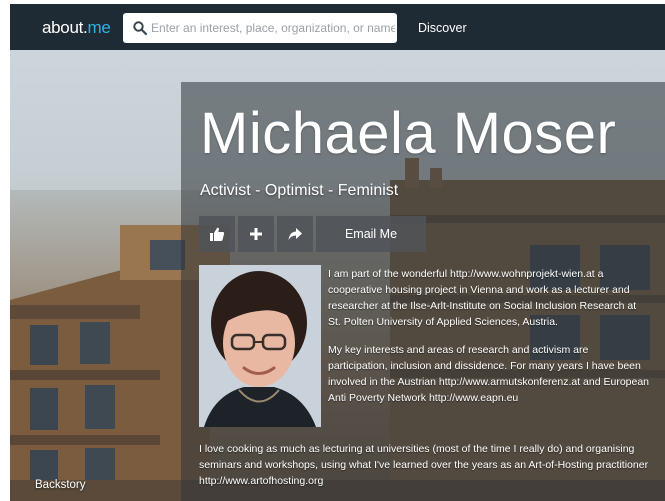 The height and width of the screenshot is (501, 665). I want to click on like-button, so click(217, 234).